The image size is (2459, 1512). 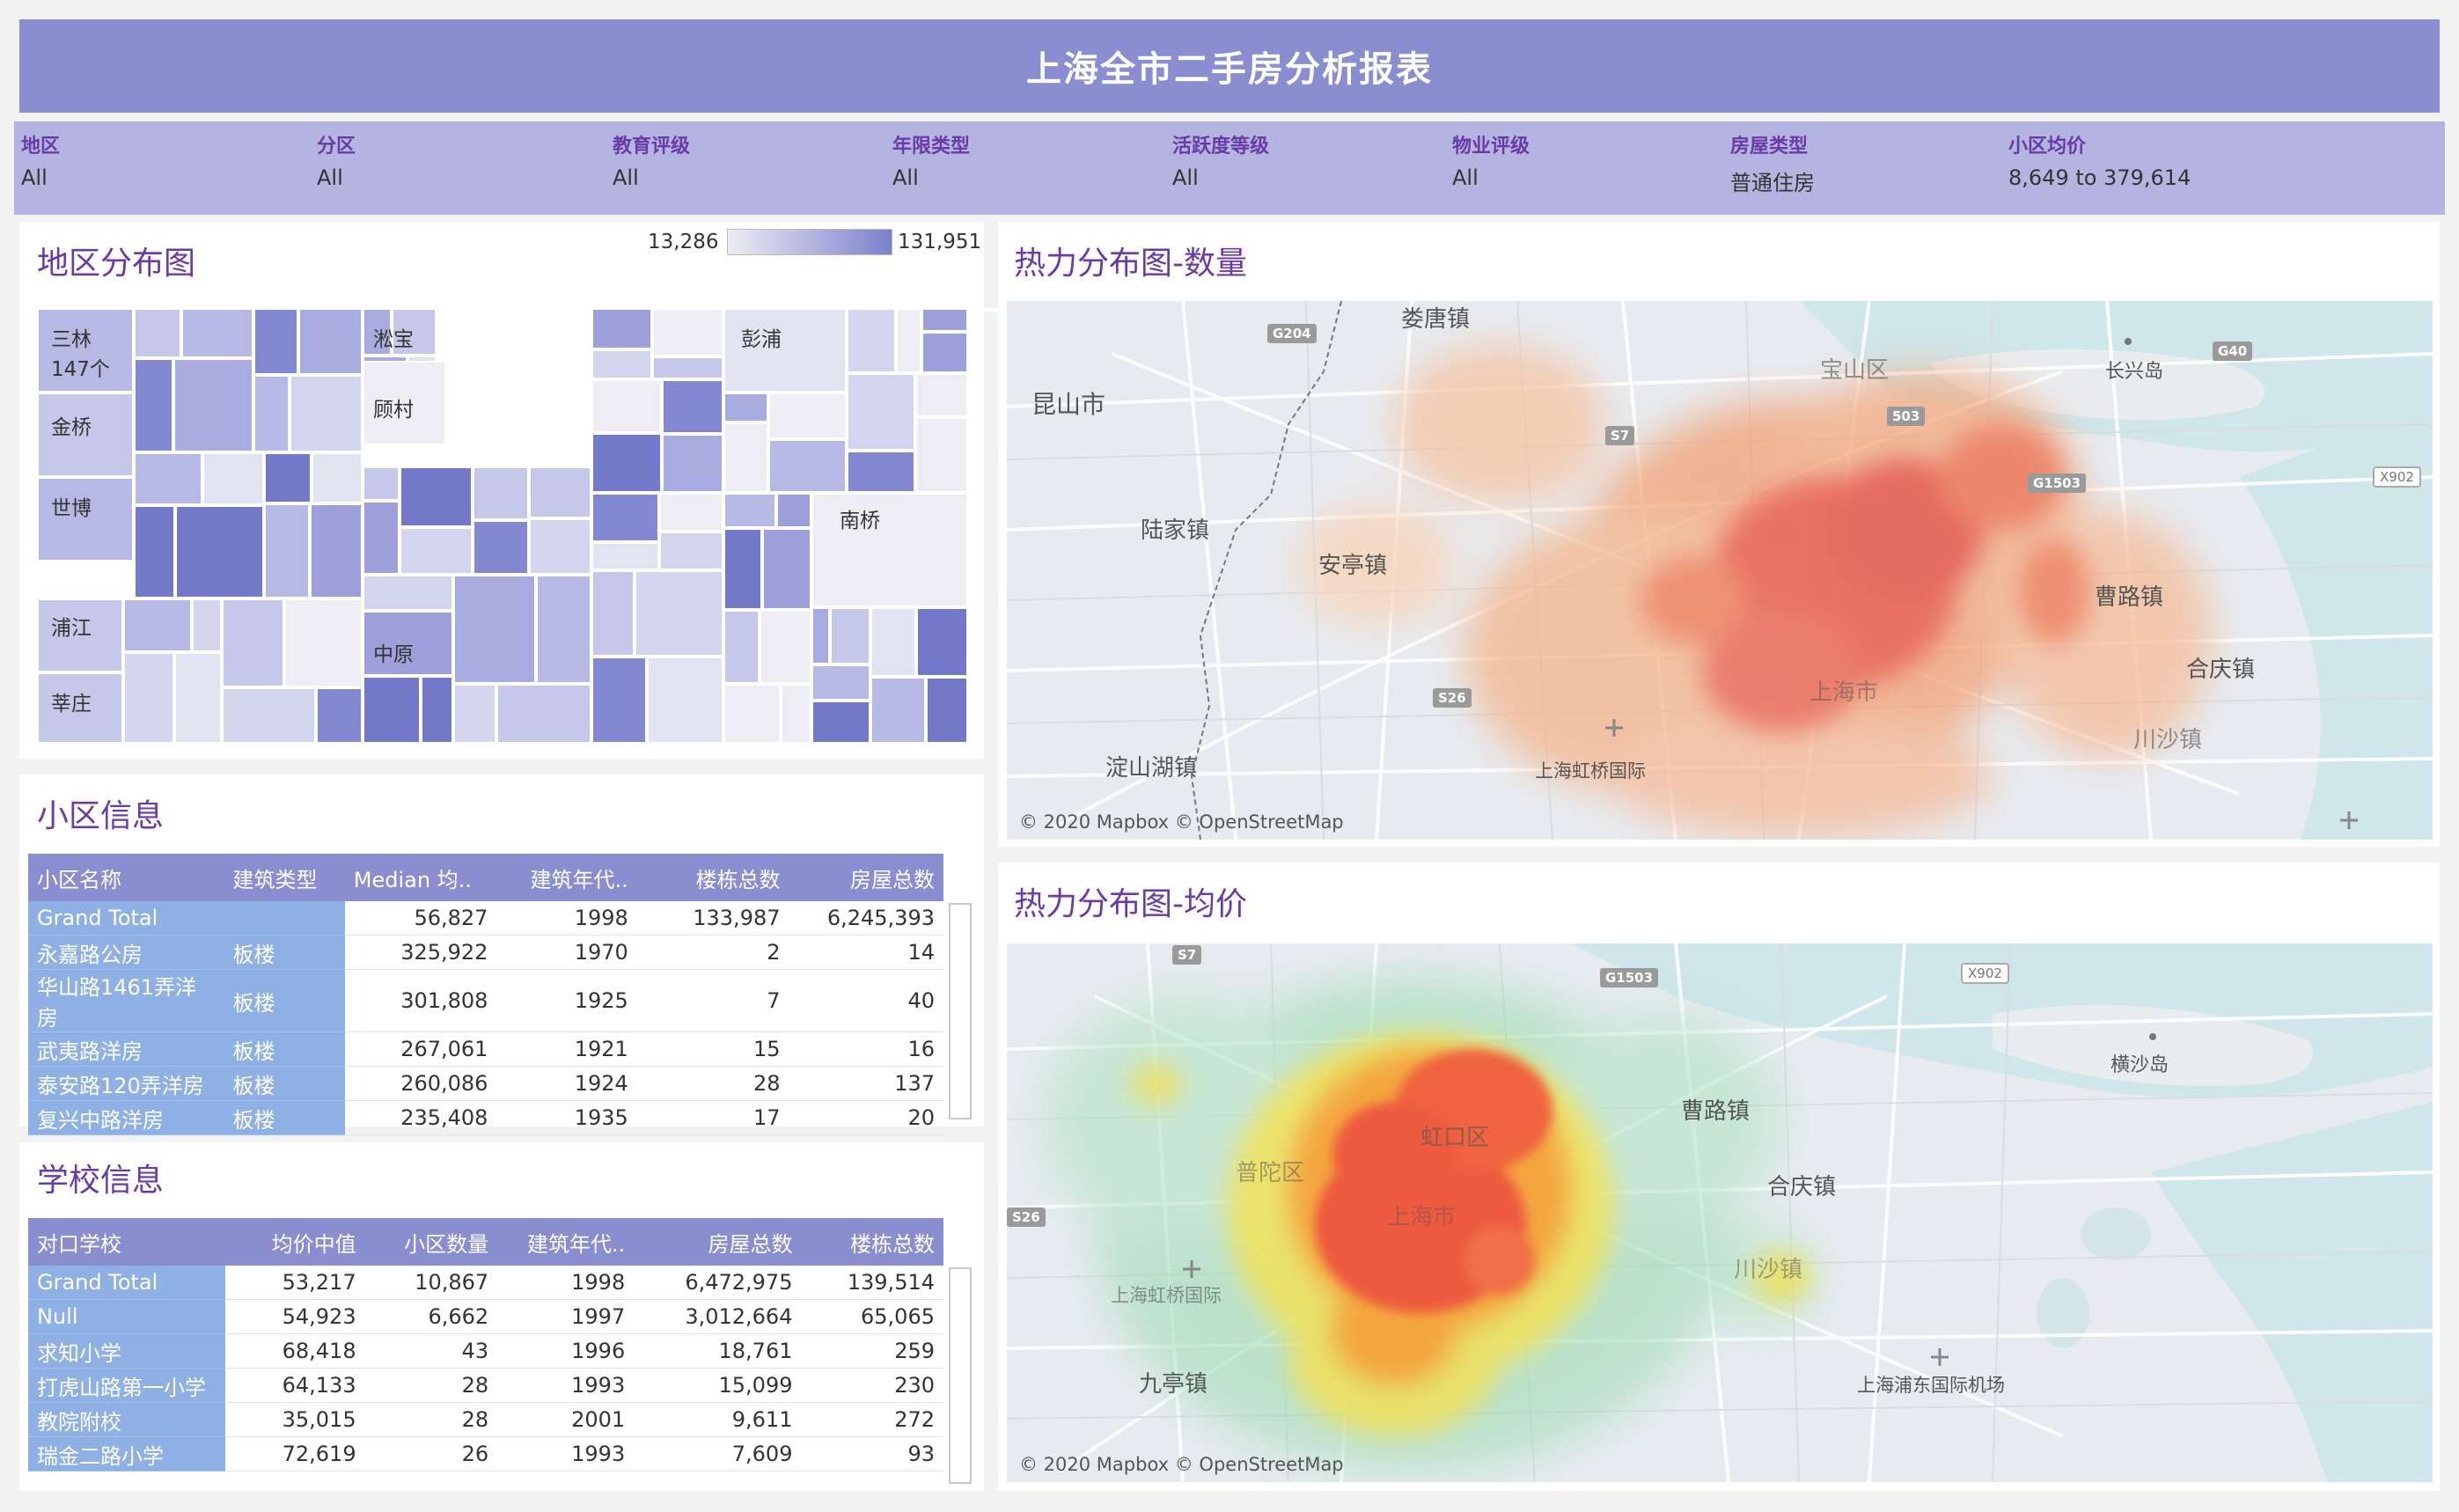 I want to click on filter-education: 教育评级 All, so click(x=651, y=160).